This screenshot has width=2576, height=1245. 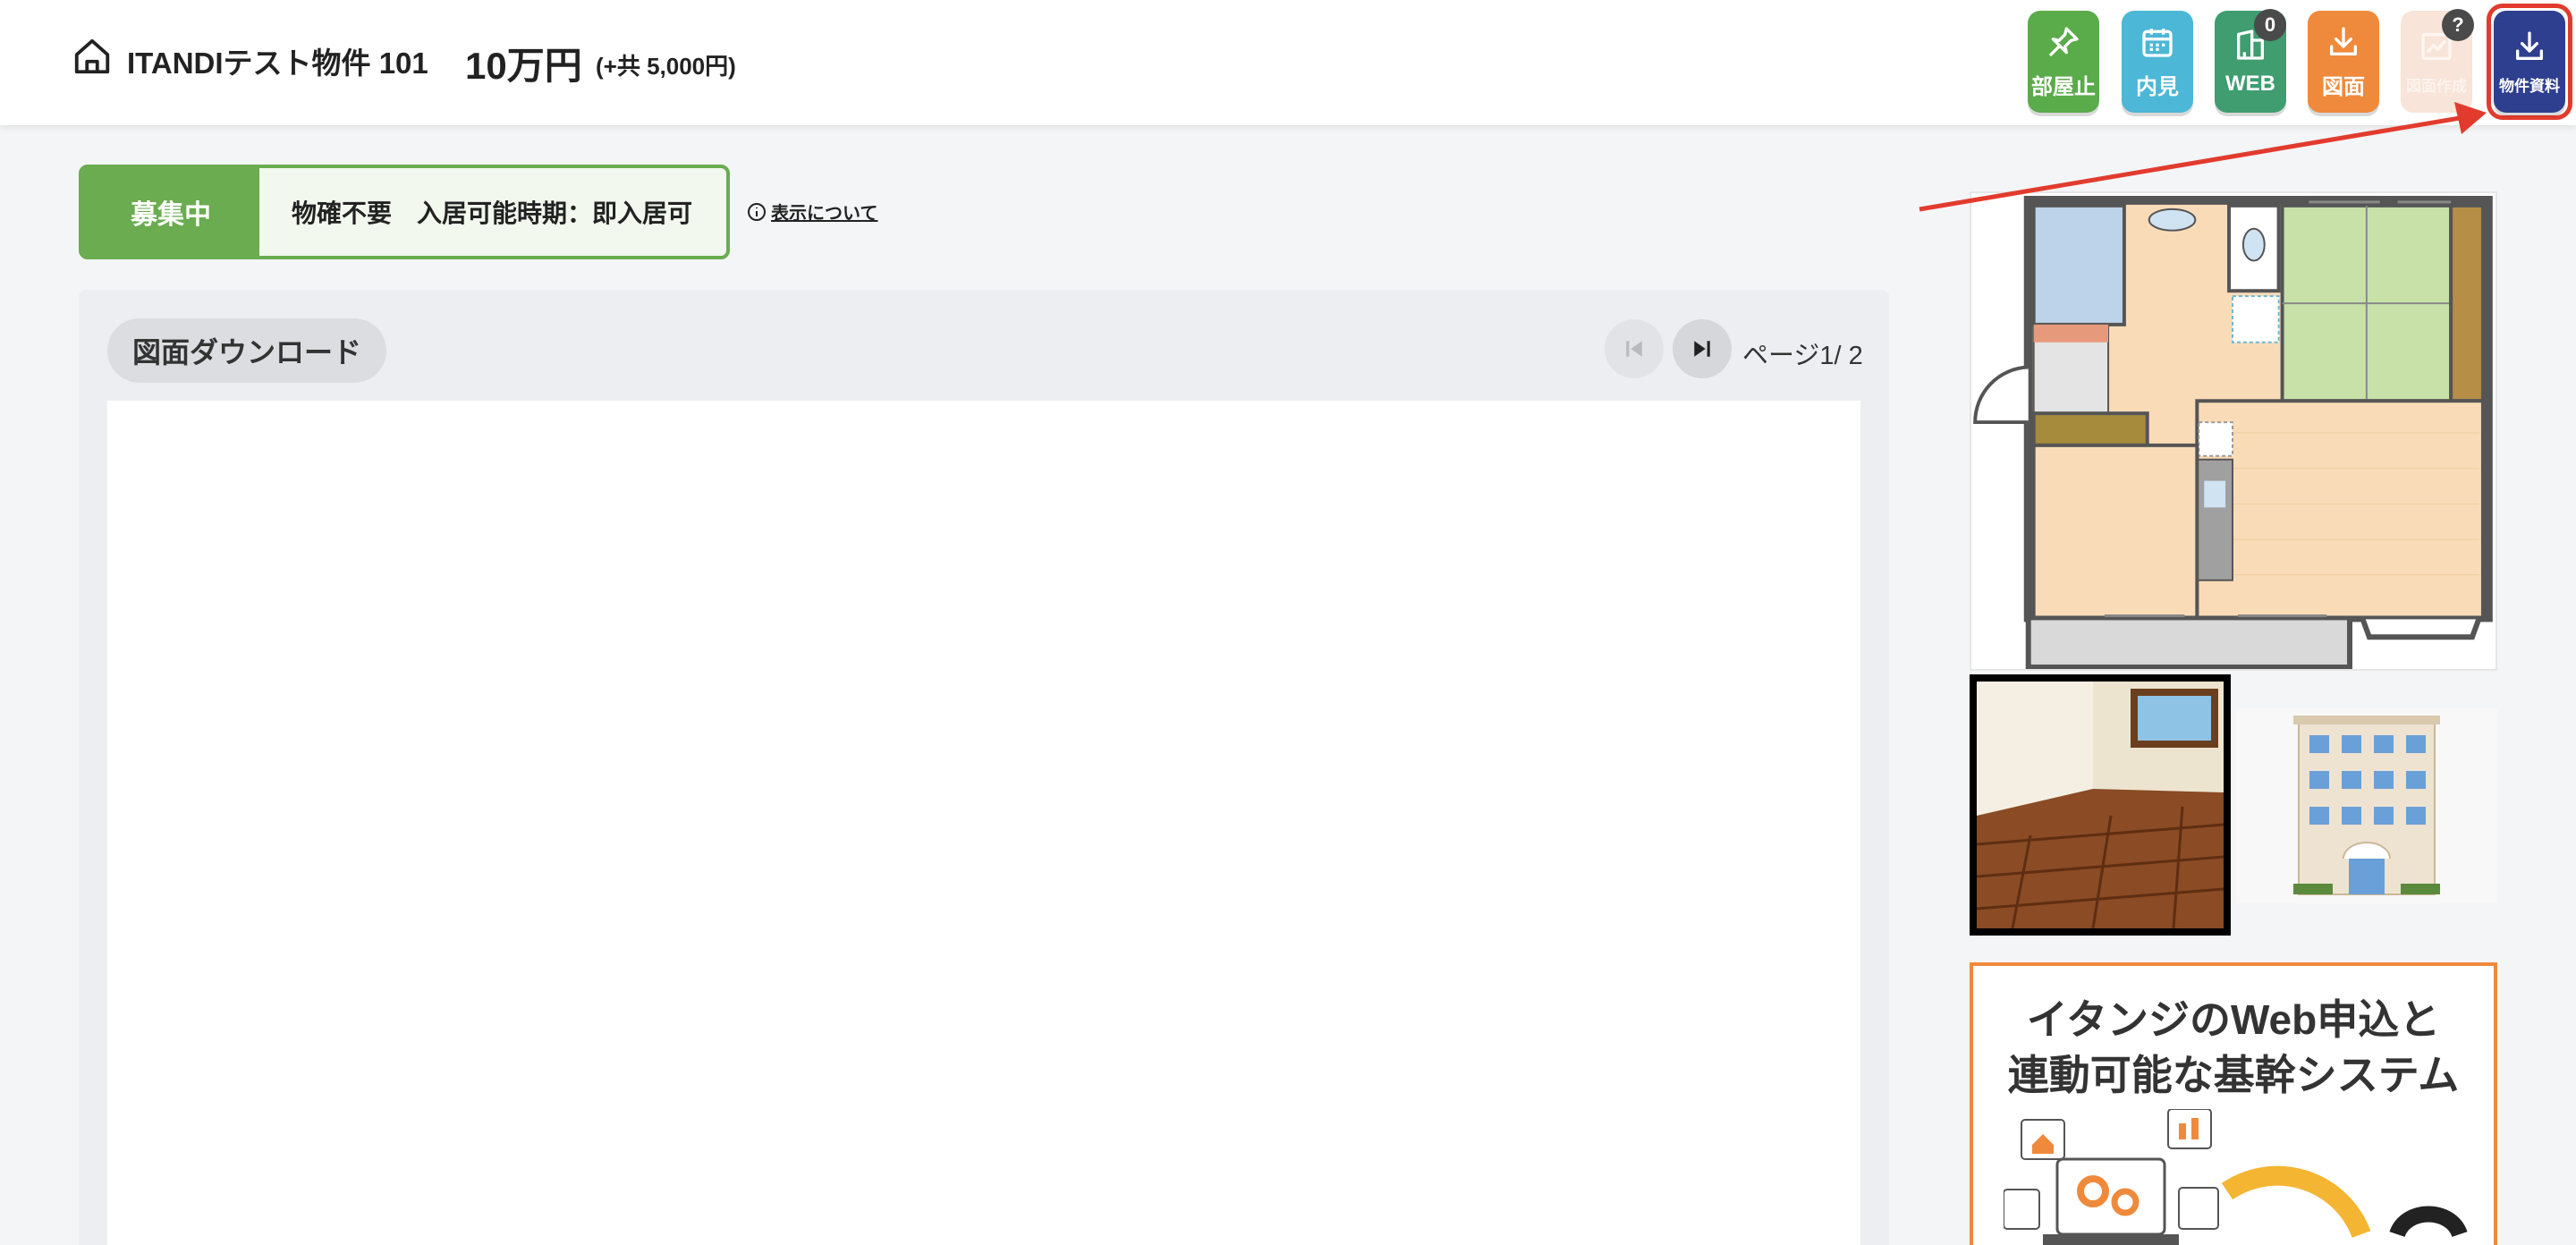 I want to click on status-details: 物確不要 入居可能時期：即入居可, so click(x=492, y=213).